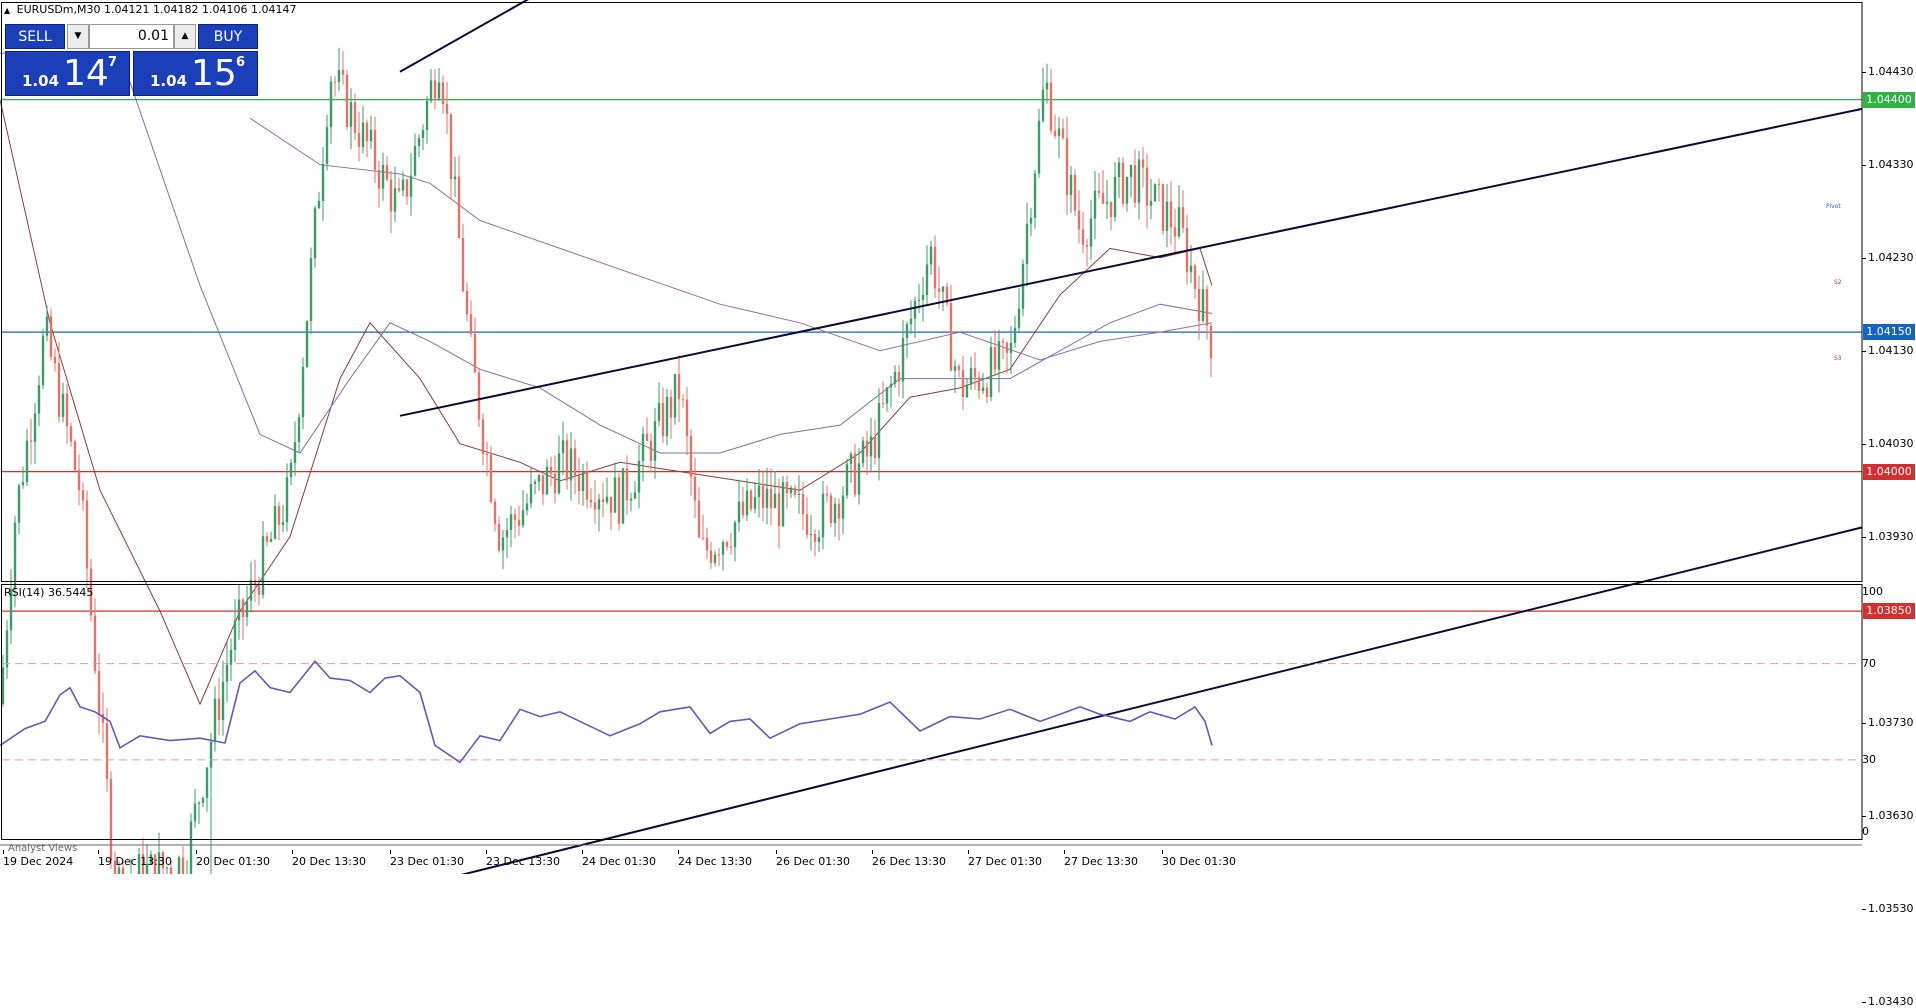 The width and height of the screenshot is (1916, 1008). I want to click on sell-button: SELL, so click(35, 36).